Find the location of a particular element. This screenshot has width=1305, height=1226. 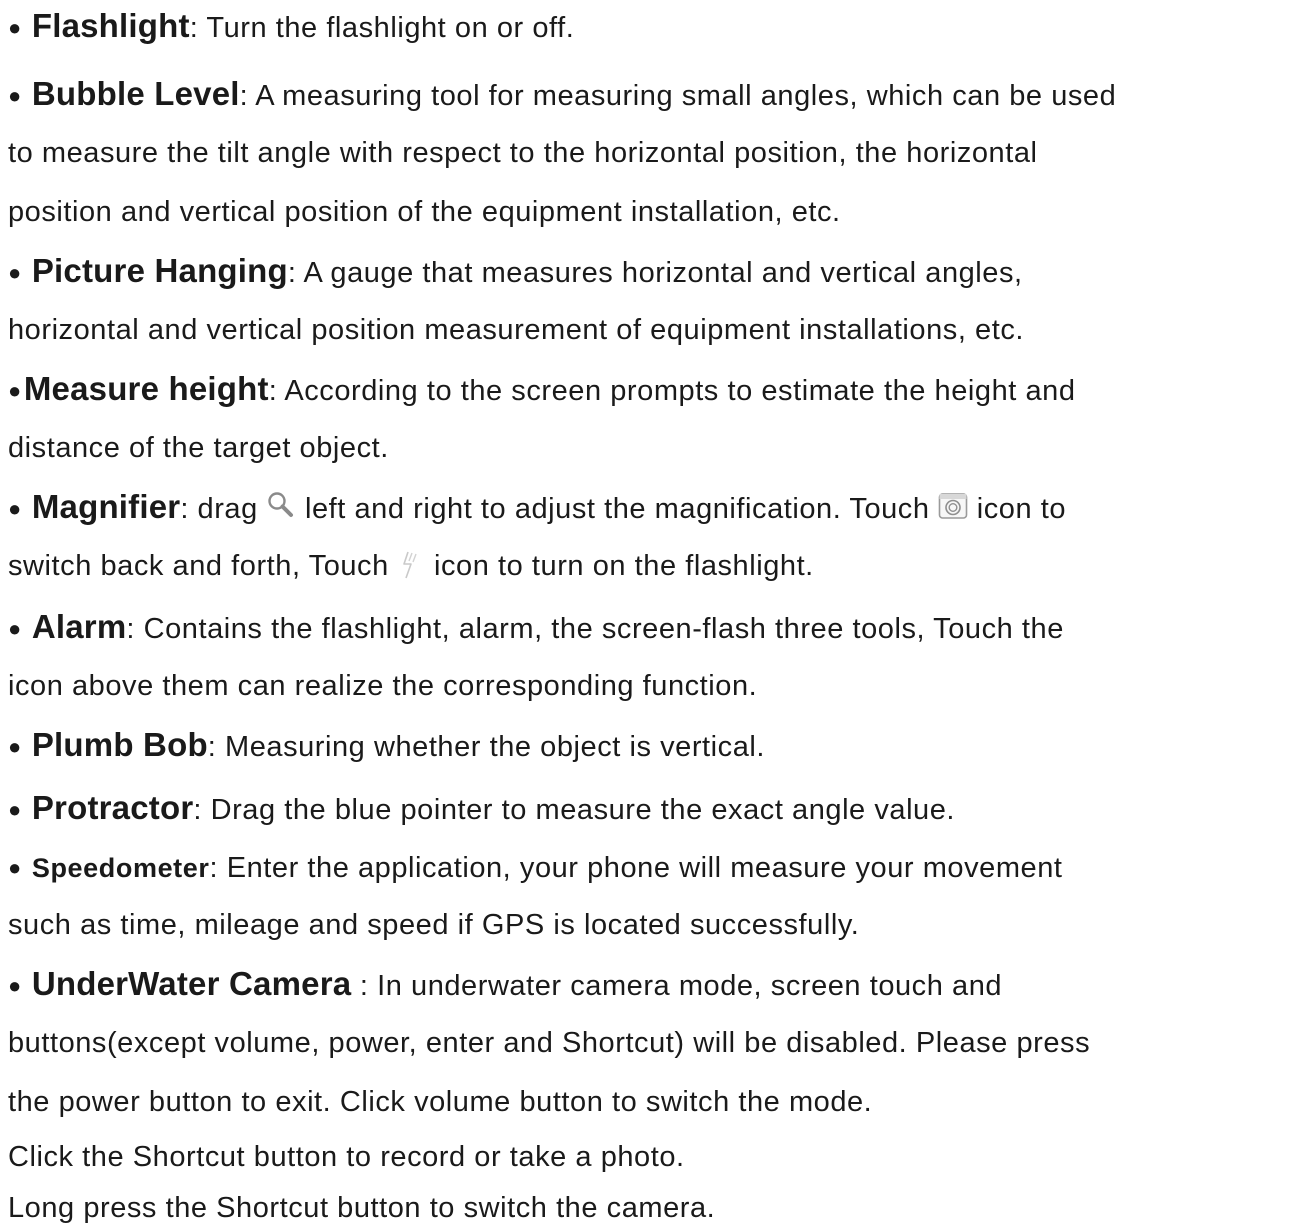

feature-term: Speedometer is located at coordinates (120, 868).